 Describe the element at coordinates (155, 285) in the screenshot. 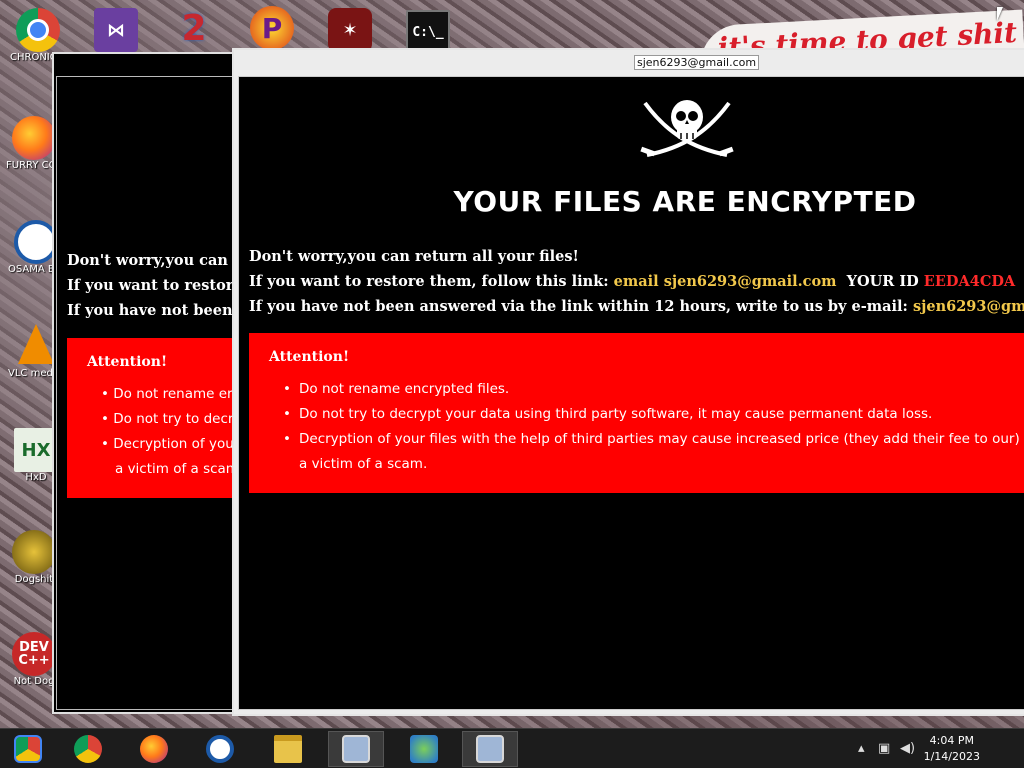

I see `back-line-2: If you want to restore` at that location.